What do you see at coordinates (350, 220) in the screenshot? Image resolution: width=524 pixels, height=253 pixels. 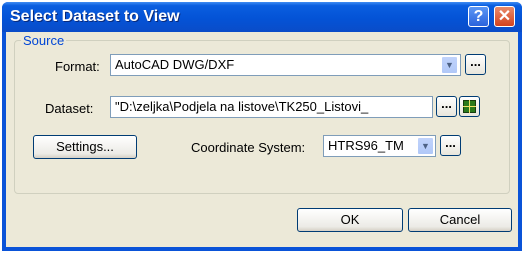 I see `ok-button: OK` at bounding box center [350, 220].